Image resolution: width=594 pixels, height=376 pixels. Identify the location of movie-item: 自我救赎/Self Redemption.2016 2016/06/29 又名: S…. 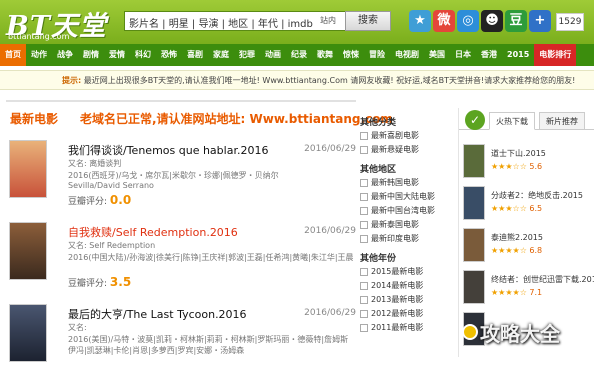
(181, 255).